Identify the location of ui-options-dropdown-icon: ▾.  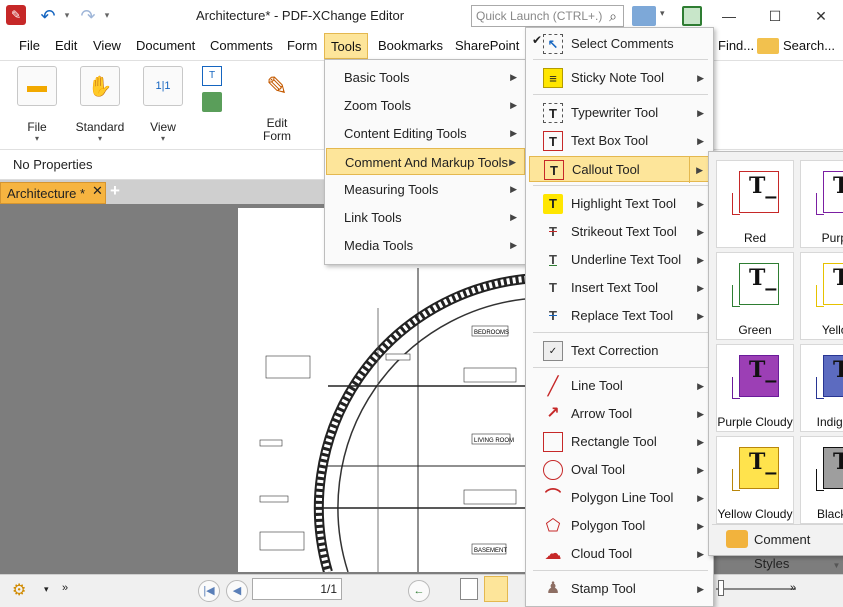
(662, 13).